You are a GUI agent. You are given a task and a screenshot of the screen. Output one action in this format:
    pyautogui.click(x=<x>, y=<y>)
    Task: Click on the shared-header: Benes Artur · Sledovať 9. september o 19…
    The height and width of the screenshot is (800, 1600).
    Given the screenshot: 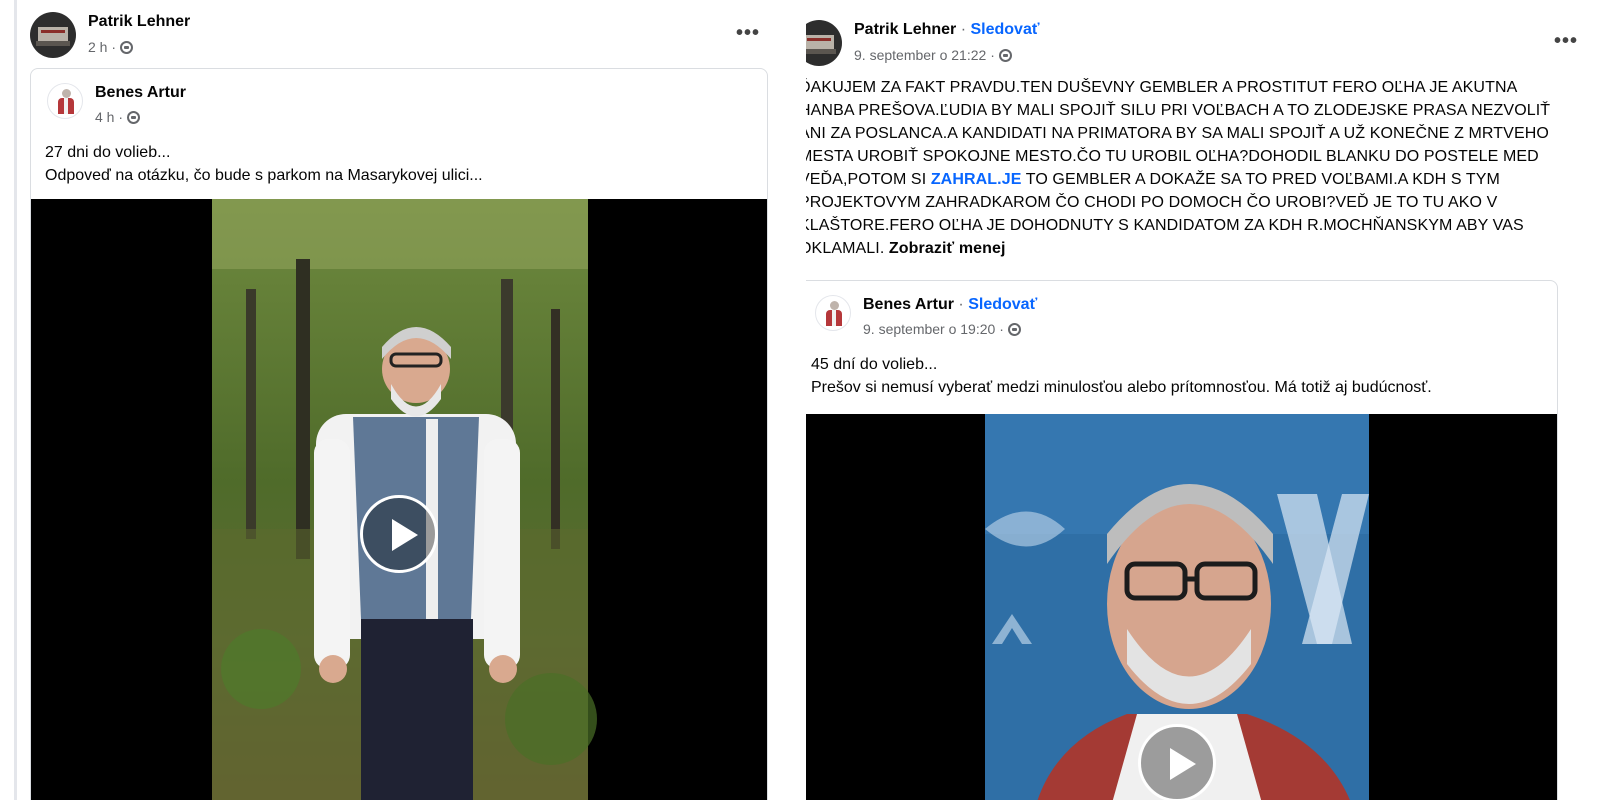 What is the action you would take?
    pyautogui.click(x=926, y=316)
    